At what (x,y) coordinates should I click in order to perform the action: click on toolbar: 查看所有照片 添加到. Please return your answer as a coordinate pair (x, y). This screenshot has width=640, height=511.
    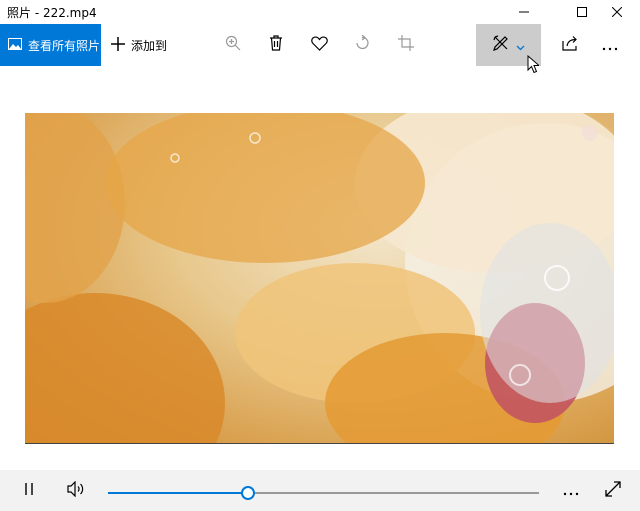
    Looking at the image, I should click on (320, 45).